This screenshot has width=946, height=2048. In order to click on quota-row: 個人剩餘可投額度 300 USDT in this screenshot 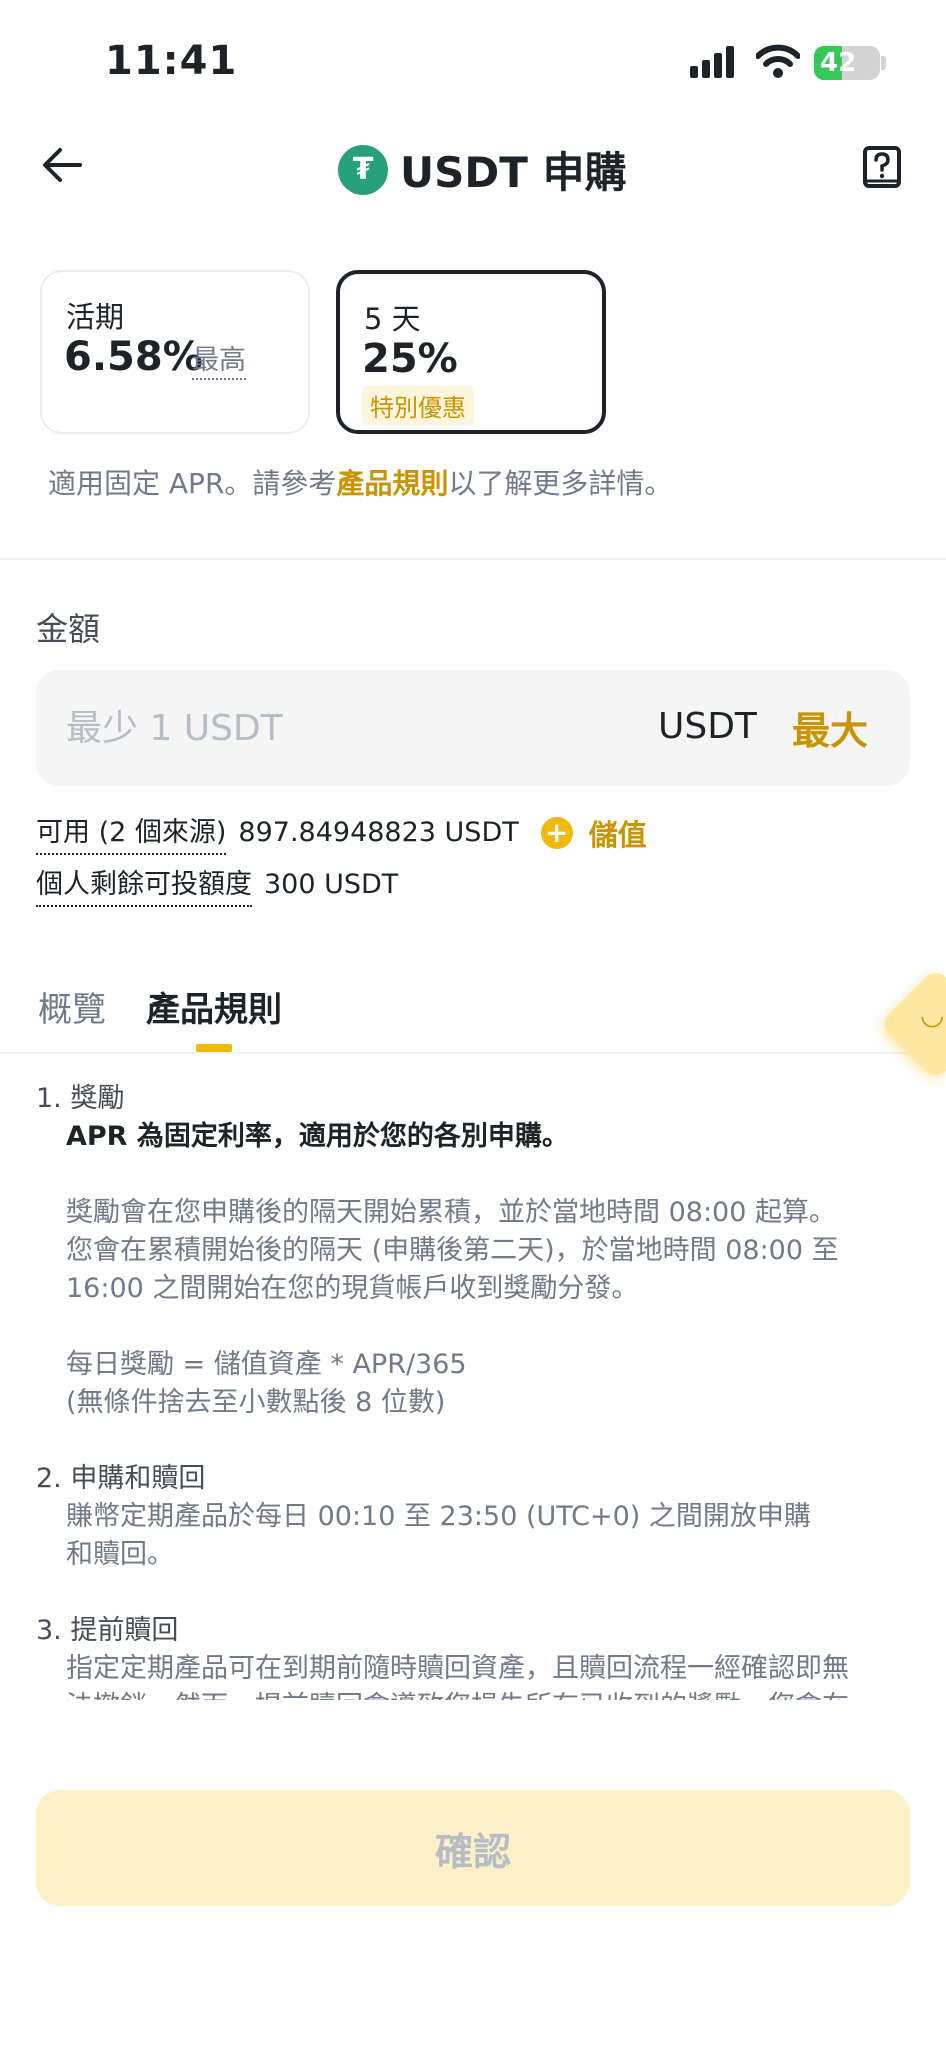, I will do `click(217, 884)`.